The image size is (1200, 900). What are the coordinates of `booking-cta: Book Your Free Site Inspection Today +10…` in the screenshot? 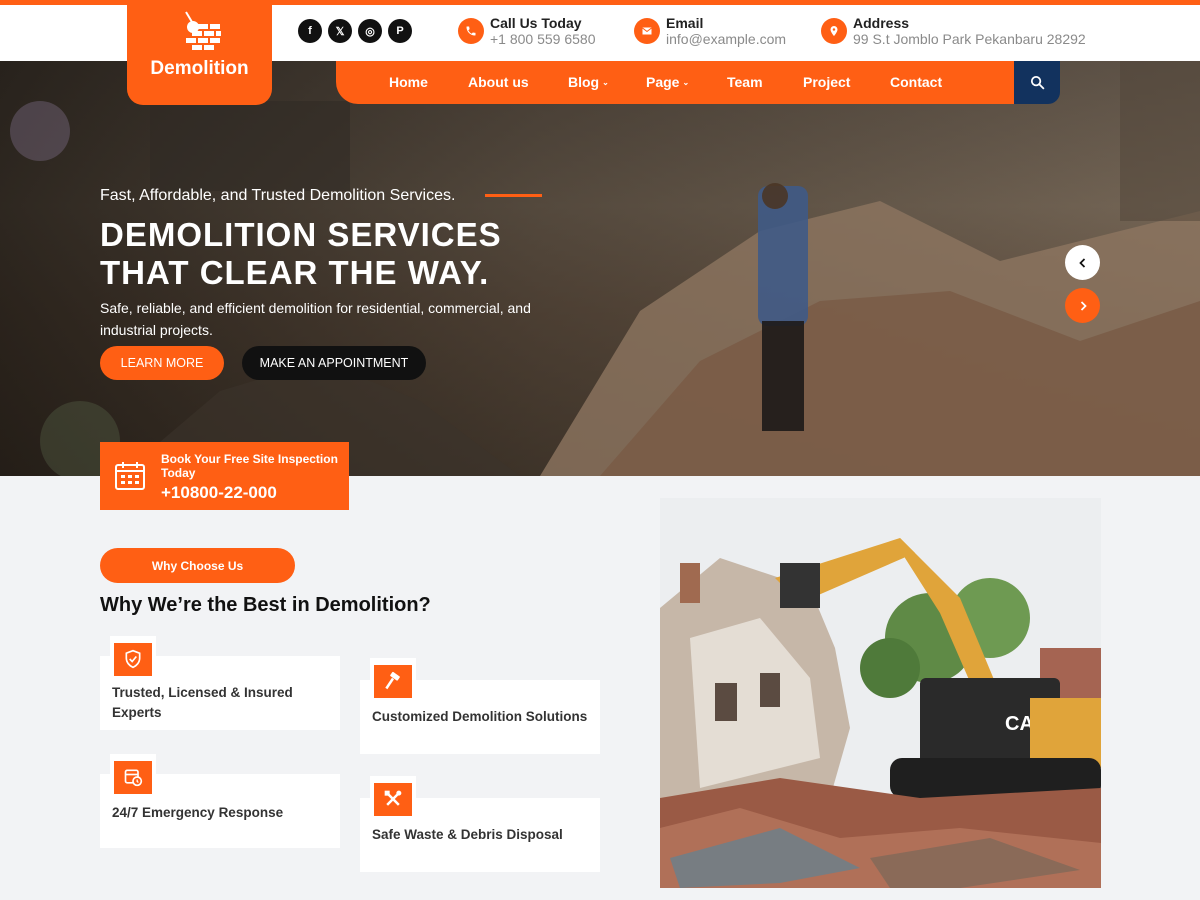 It's located at (224, 476).